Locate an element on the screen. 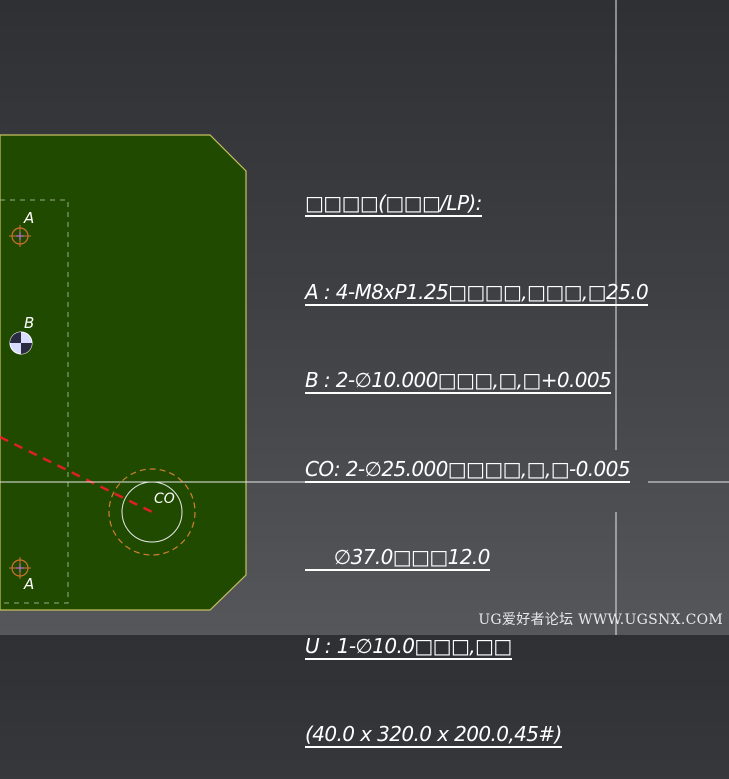 Image resolution: width=729 pixels, height=779 pixels. hole-a-top-label: A is located at coordinates (29, 218).